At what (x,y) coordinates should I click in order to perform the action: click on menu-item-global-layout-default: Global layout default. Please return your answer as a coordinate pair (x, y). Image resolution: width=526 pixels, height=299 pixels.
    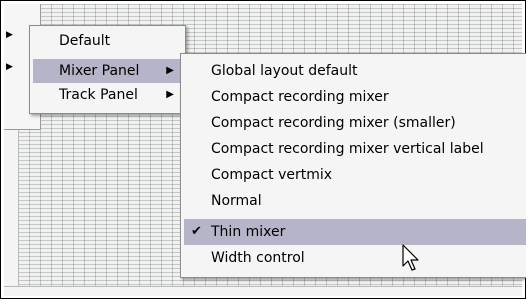
    Looking at the image, I should click on (355, 71).